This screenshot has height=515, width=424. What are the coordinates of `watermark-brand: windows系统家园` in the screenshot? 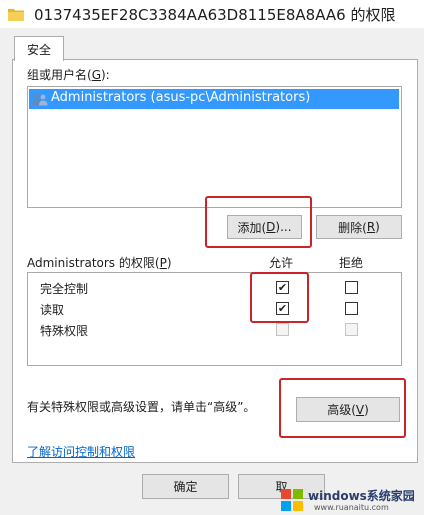 It's located at (361, 496).